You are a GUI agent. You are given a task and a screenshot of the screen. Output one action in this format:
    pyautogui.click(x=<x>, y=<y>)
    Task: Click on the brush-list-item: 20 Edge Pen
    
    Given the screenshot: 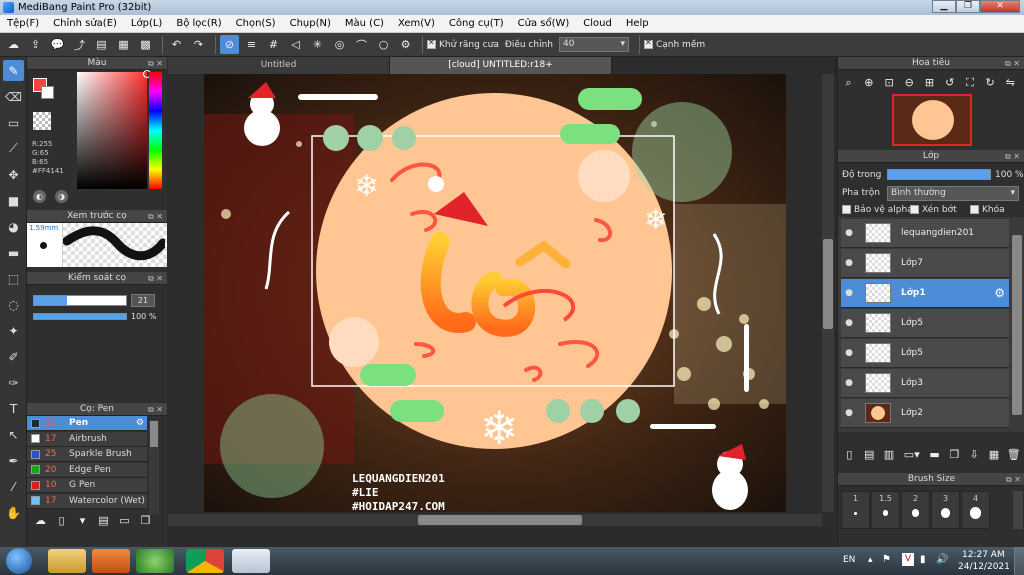 What is the action you would take?
    pyautogui.click(x=87, y=470)
    